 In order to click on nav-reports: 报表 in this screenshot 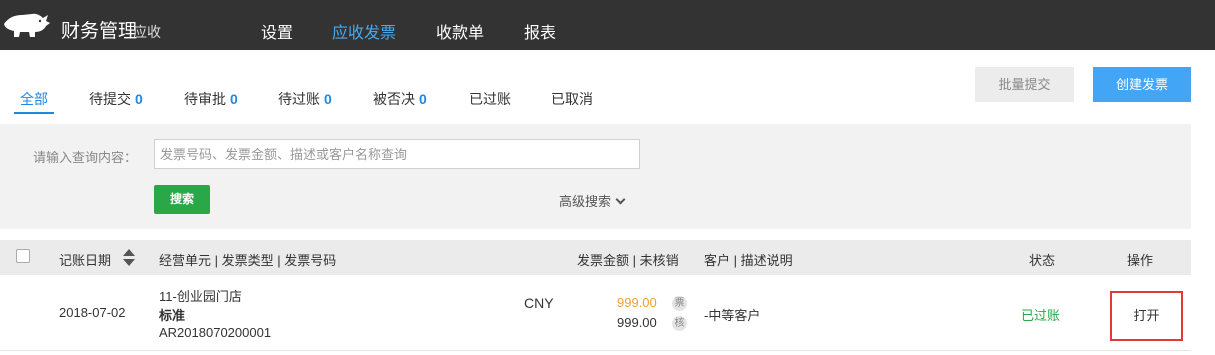, I will do `click(540, 31)`.